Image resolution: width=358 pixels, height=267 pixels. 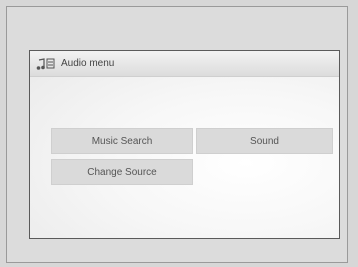 I want to click on sound-label: Sound, so click(x=264, y=141).